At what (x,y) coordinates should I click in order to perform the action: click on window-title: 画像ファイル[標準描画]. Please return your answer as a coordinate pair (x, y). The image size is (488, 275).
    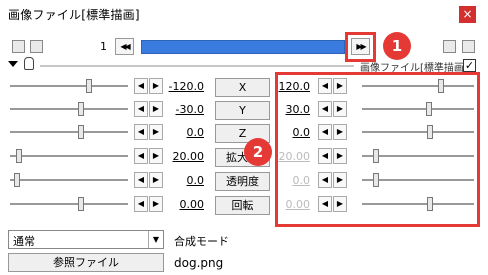
    Looking at the image, I should click on (74, 15).